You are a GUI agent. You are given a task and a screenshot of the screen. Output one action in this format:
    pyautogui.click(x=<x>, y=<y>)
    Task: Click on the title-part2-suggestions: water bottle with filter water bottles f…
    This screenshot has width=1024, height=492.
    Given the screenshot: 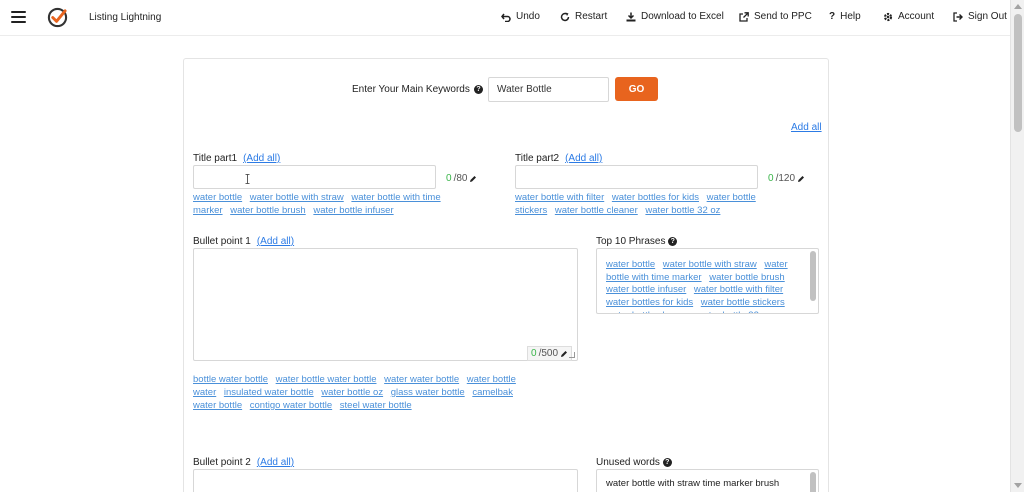 What is the action you would take?
    pyautogui.click(x=645, y=204)
    